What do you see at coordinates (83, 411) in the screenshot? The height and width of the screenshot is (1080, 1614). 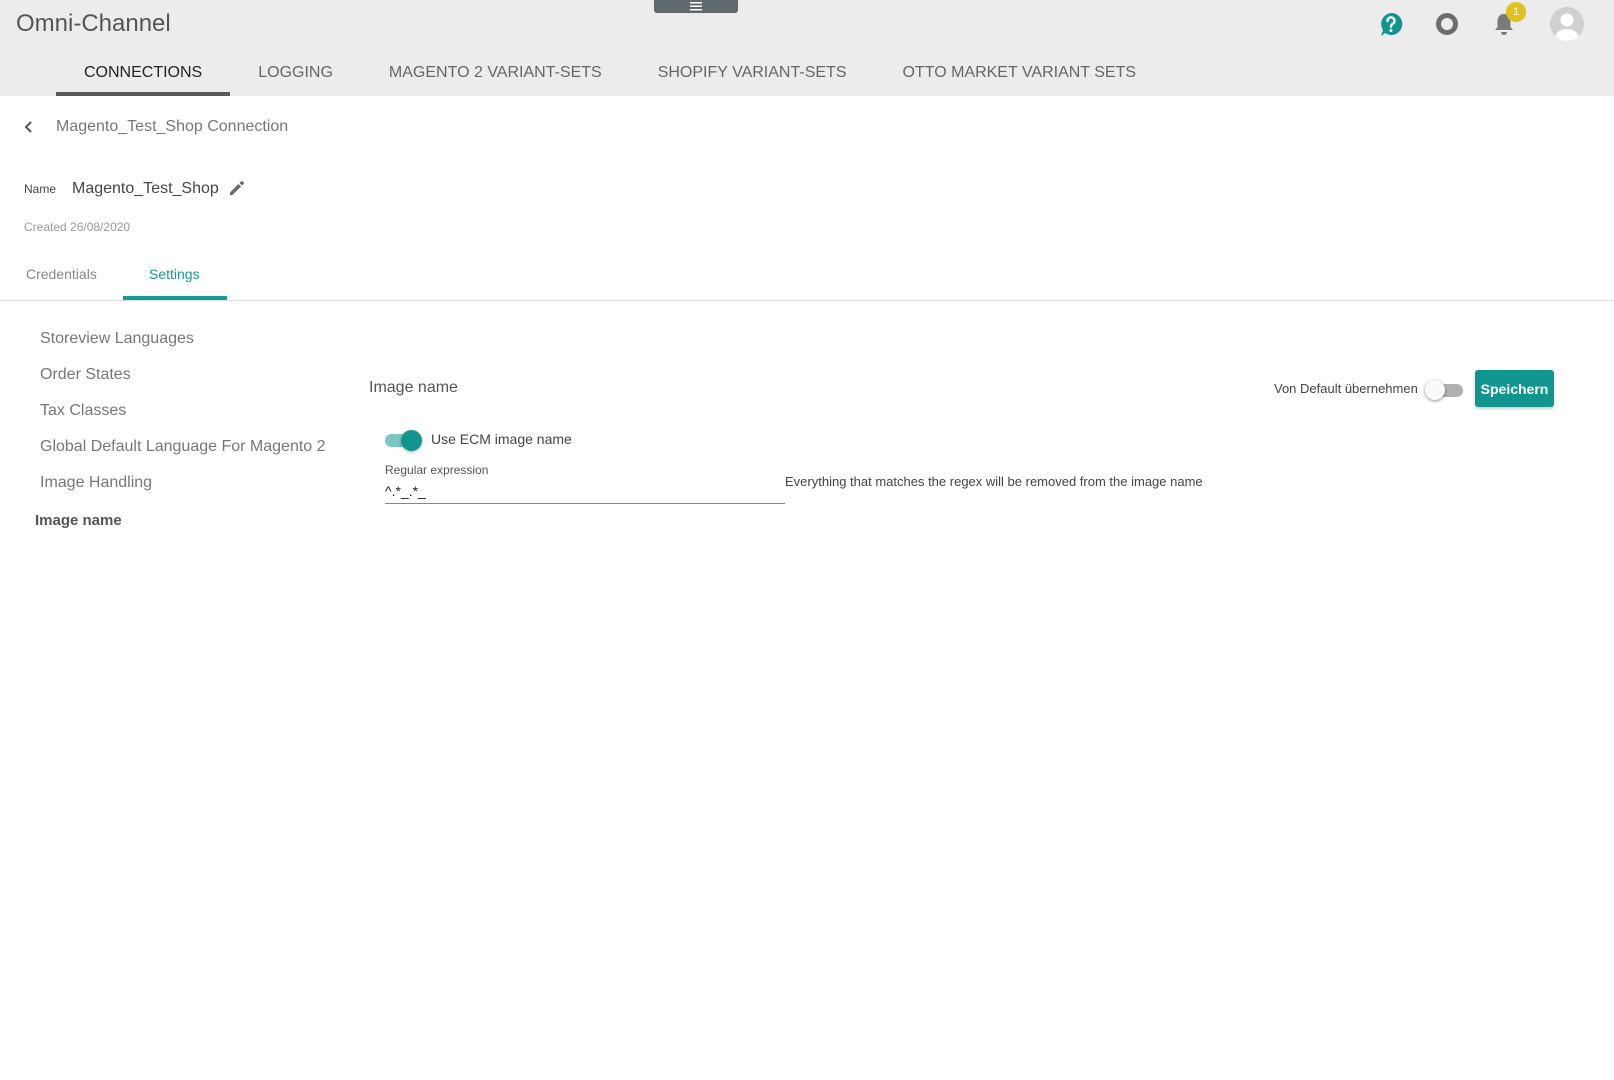 I see `sidebar-item-tax-classes: Tax Classes` at bounding box center [83, 411].